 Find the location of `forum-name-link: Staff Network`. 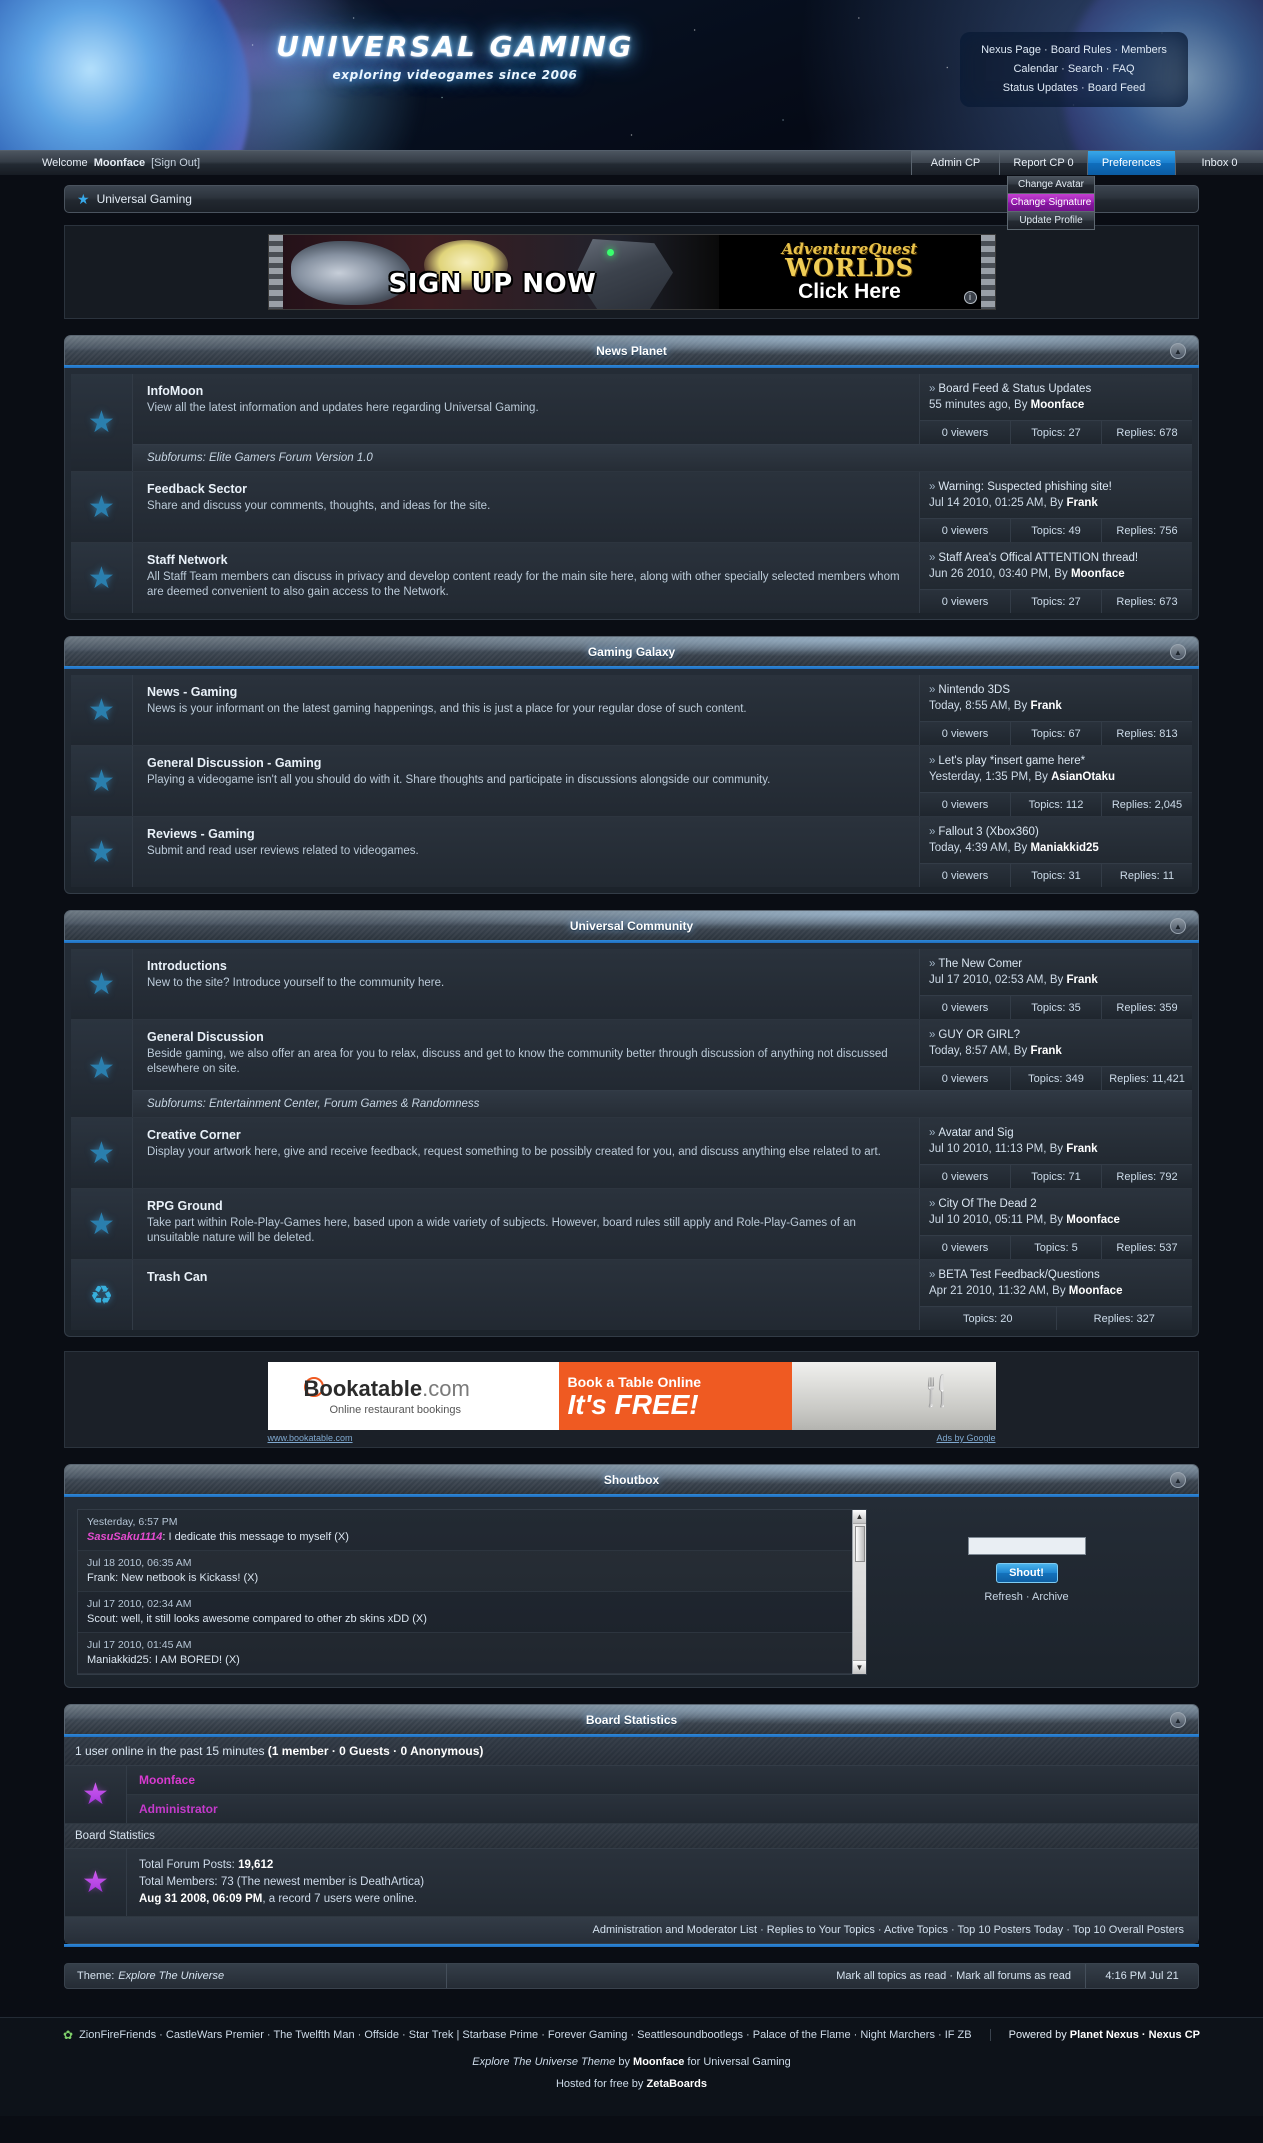

forum-name-link: Staff Network is located at coordinates (526, 560).